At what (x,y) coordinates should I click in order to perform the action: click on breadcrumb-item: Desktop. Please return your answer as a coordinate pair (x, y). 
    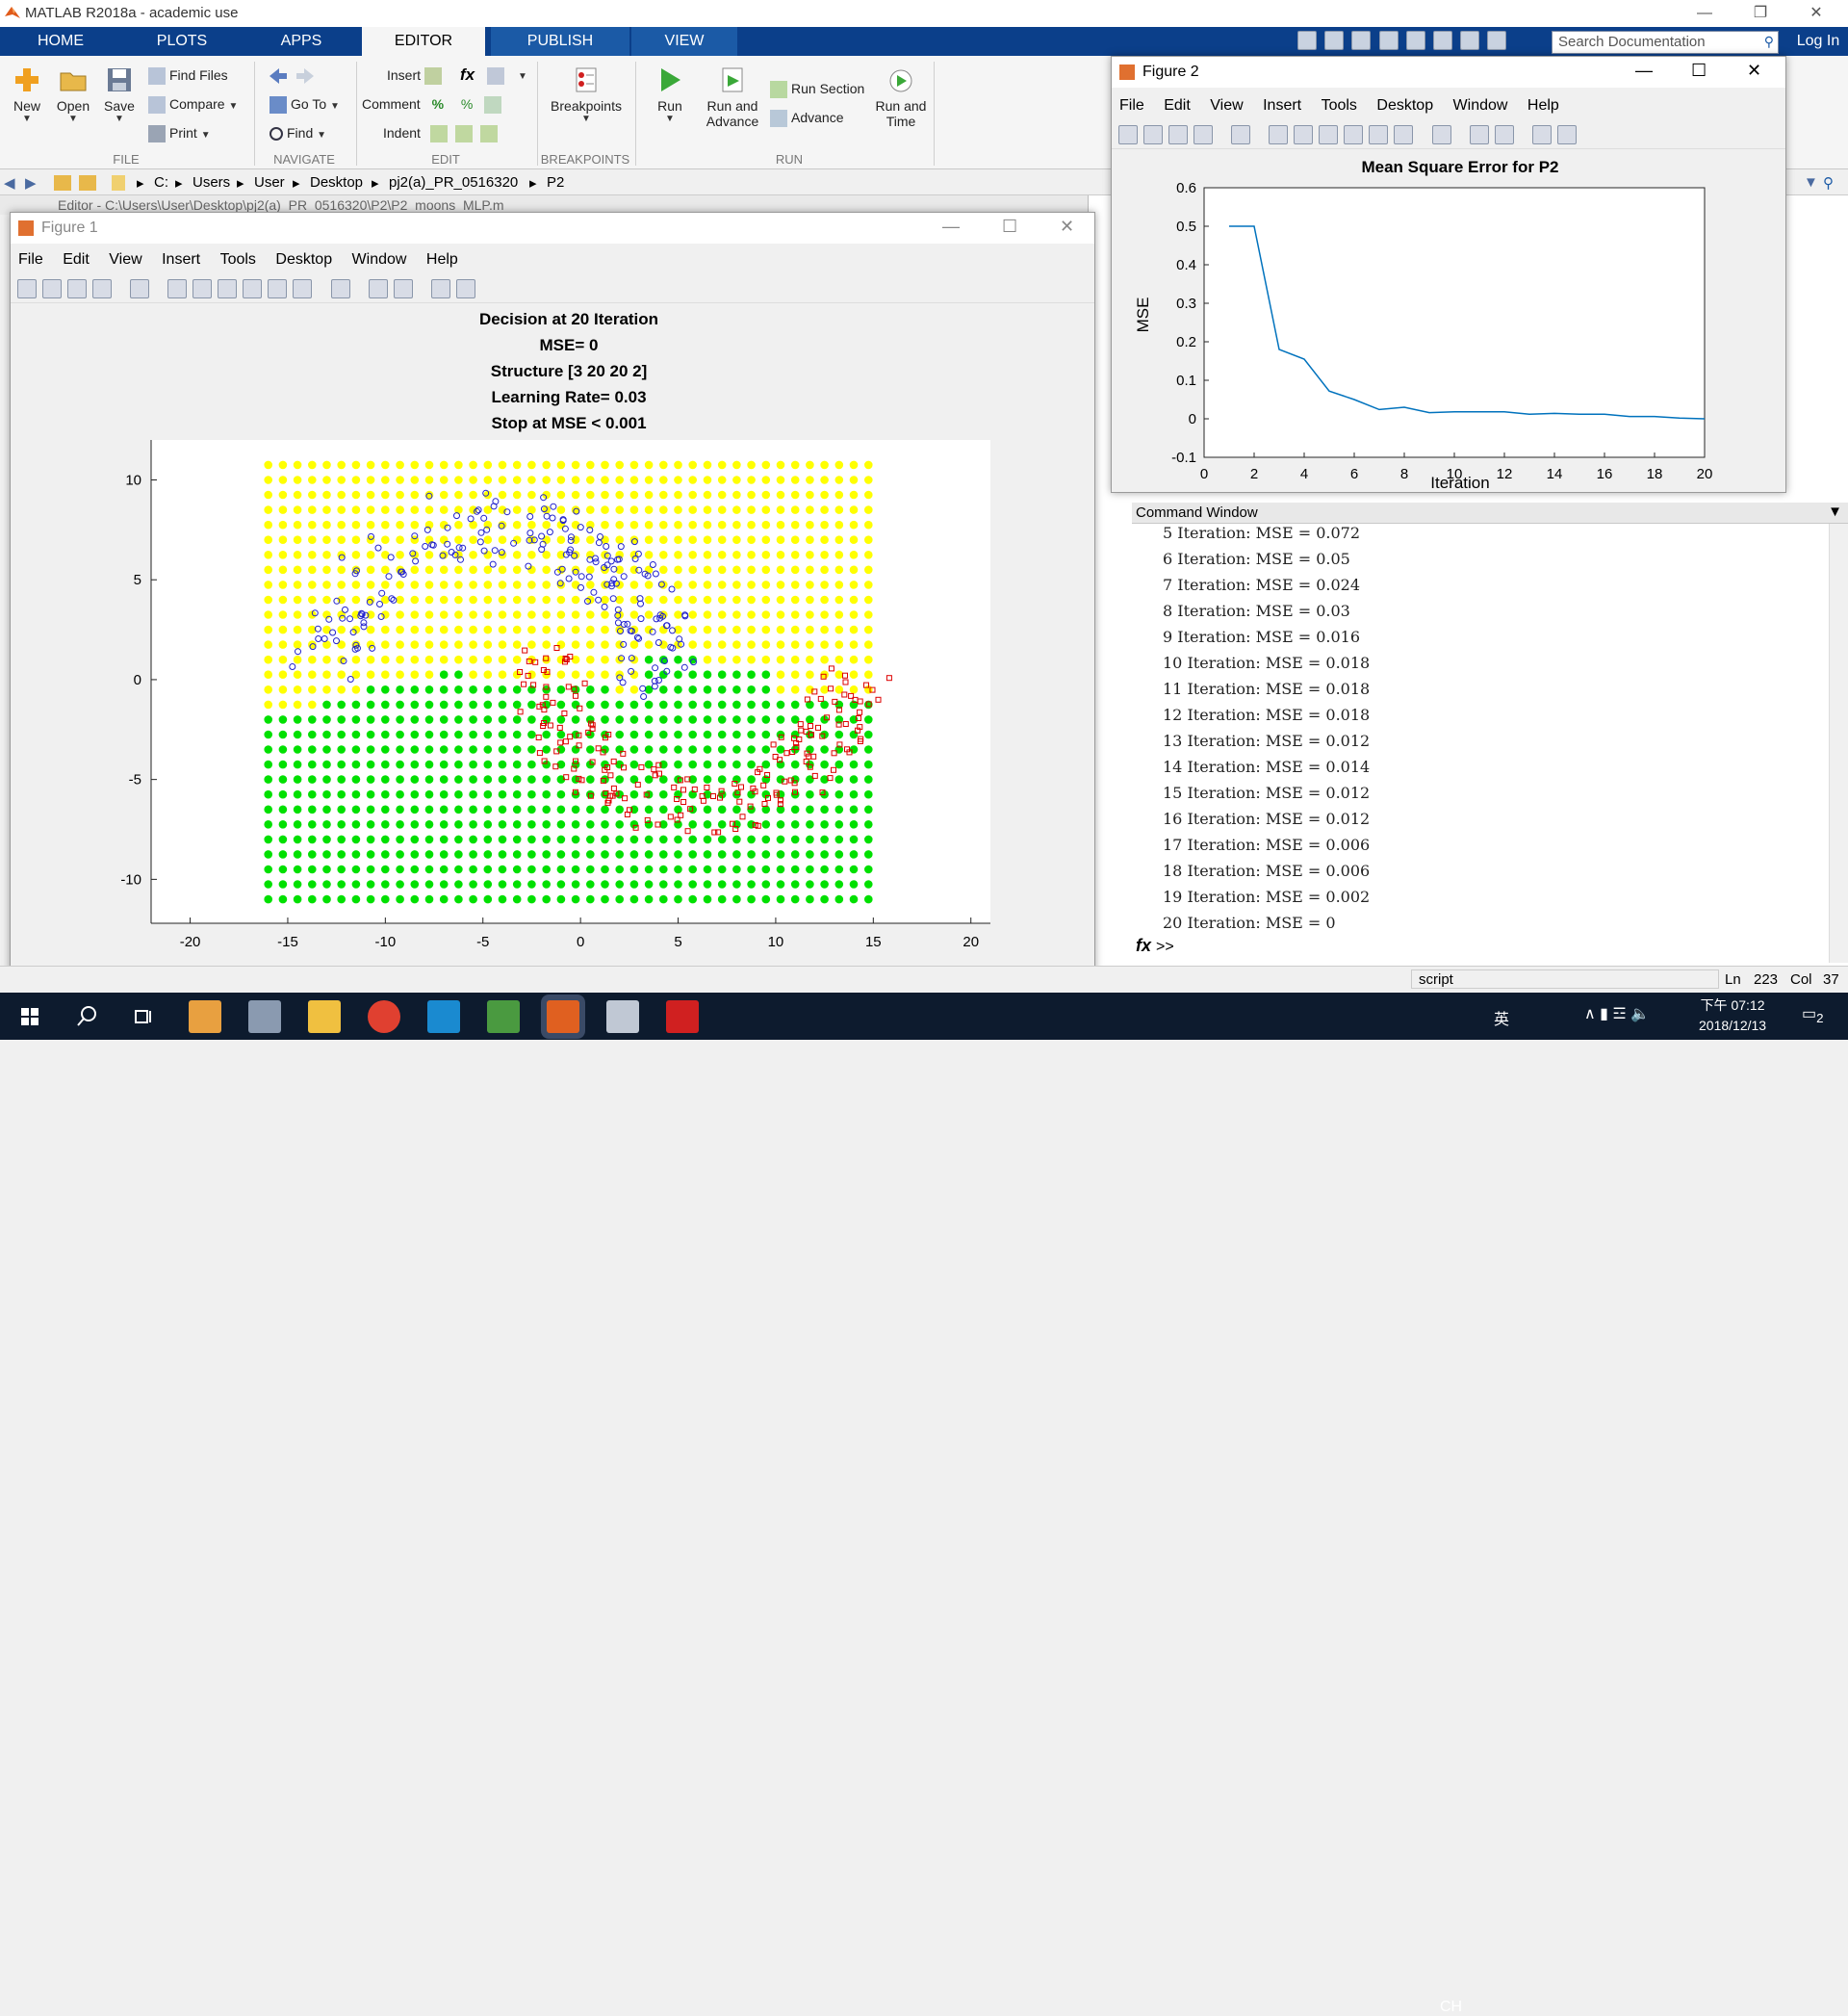
    Looking at the image, I should click on (336, 182).